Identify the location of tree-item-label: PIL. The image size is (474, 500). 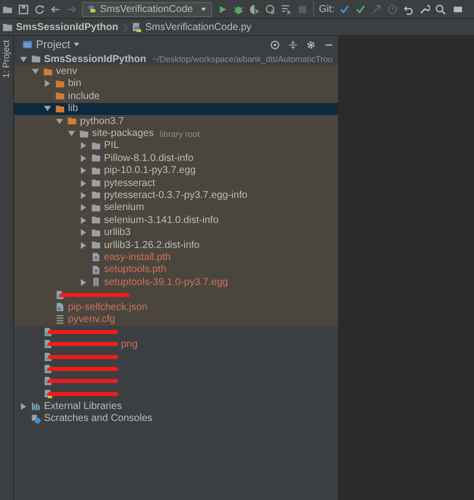
(112, 146).